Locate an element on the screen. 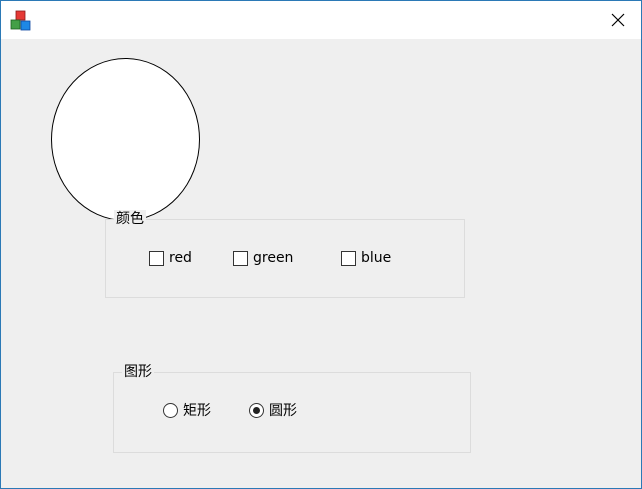 This screenshot has height=489, width=642. color-groupbox: 颜色 red green blue is located at coordinates (285, 254).